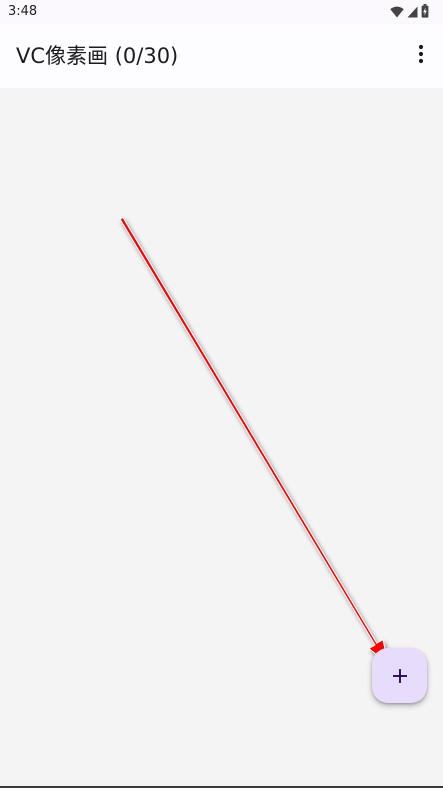 This screenshot has height=788, width=443. I want to click on plus-icon, so click(400, 676).